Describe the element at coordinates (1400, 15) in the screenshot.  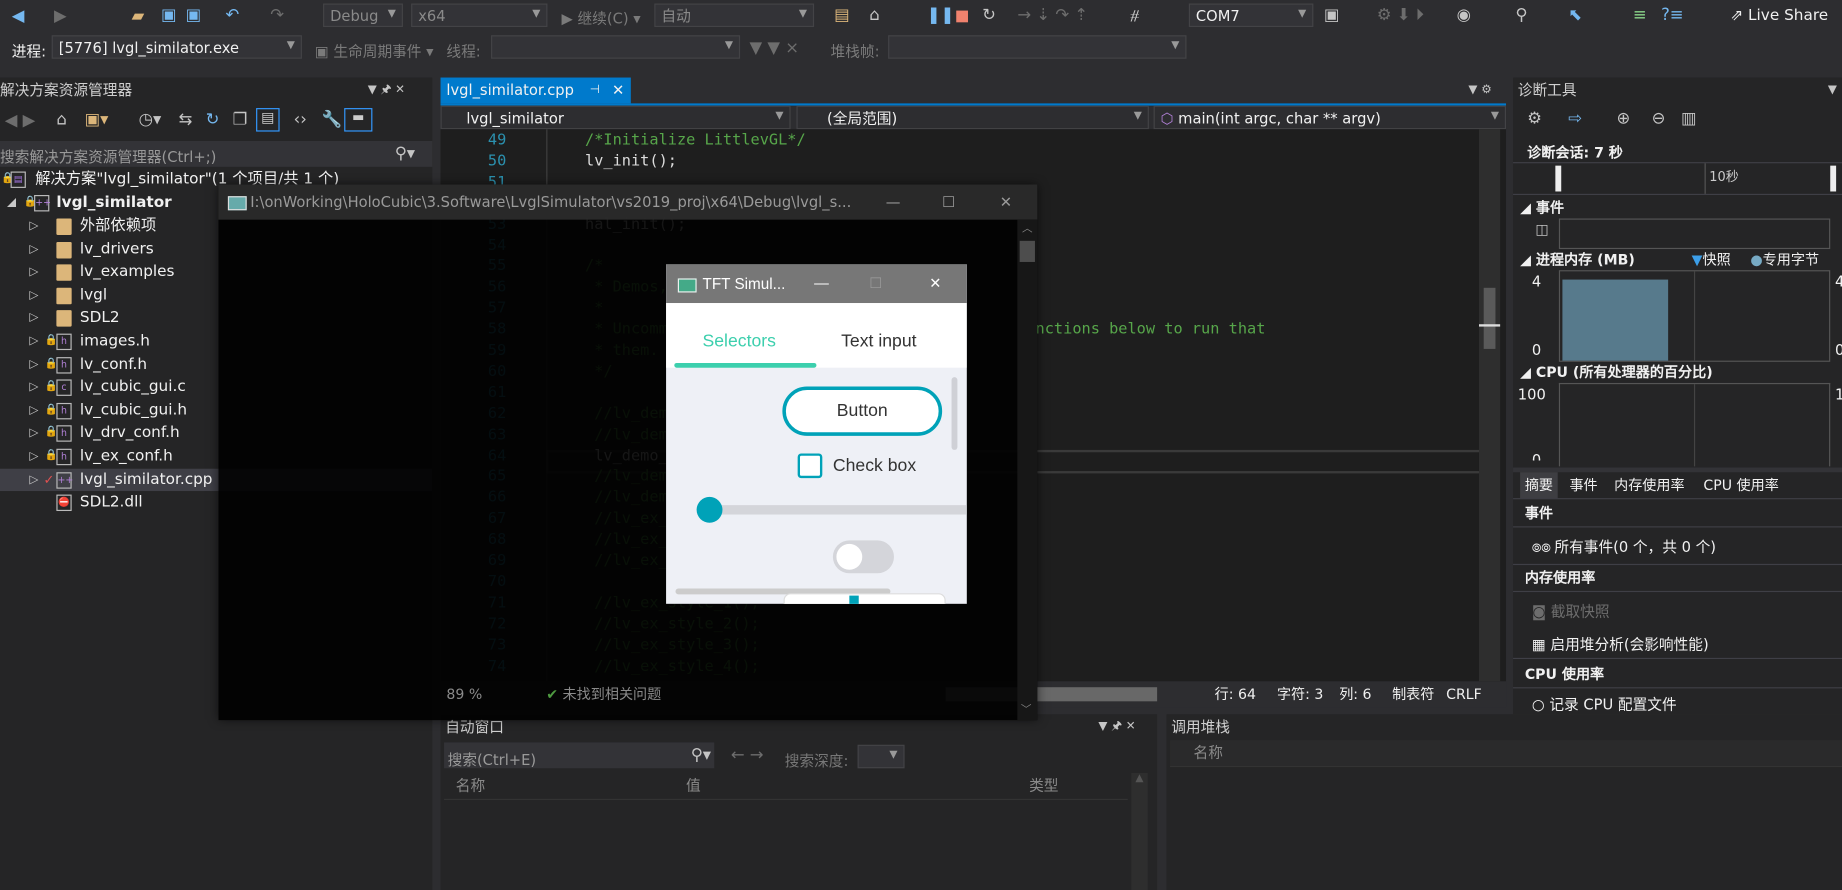
I see `settings-icon: ⚙ ⬇ ⏵` at that location.